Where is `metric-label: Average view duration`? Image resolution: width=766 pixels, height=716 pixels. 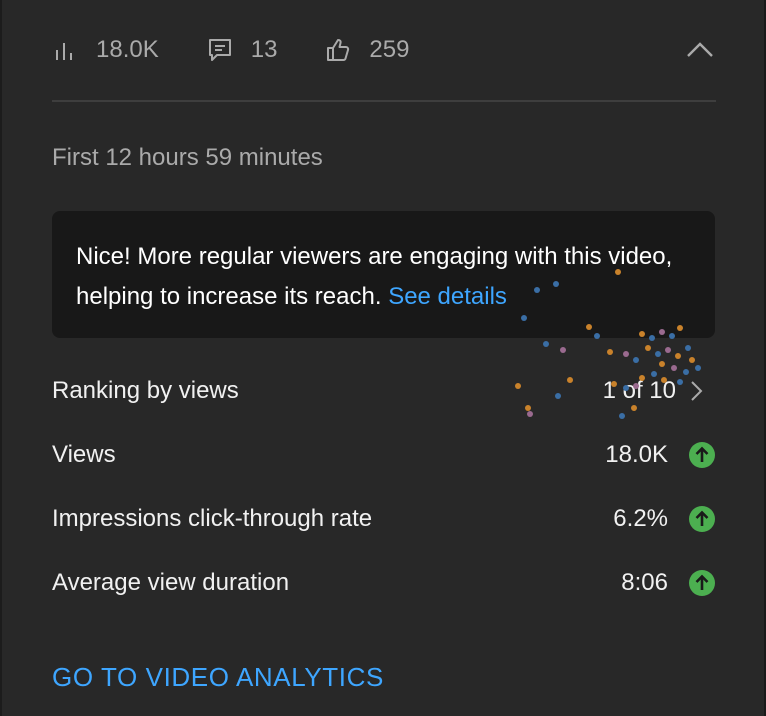
metric-label: Average view duration is located at coordinates (171, 582).